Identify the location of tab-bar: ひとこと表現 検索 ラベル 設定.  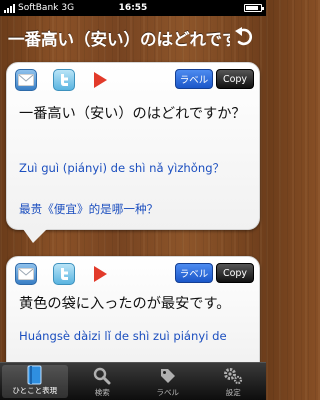
(133, 381).